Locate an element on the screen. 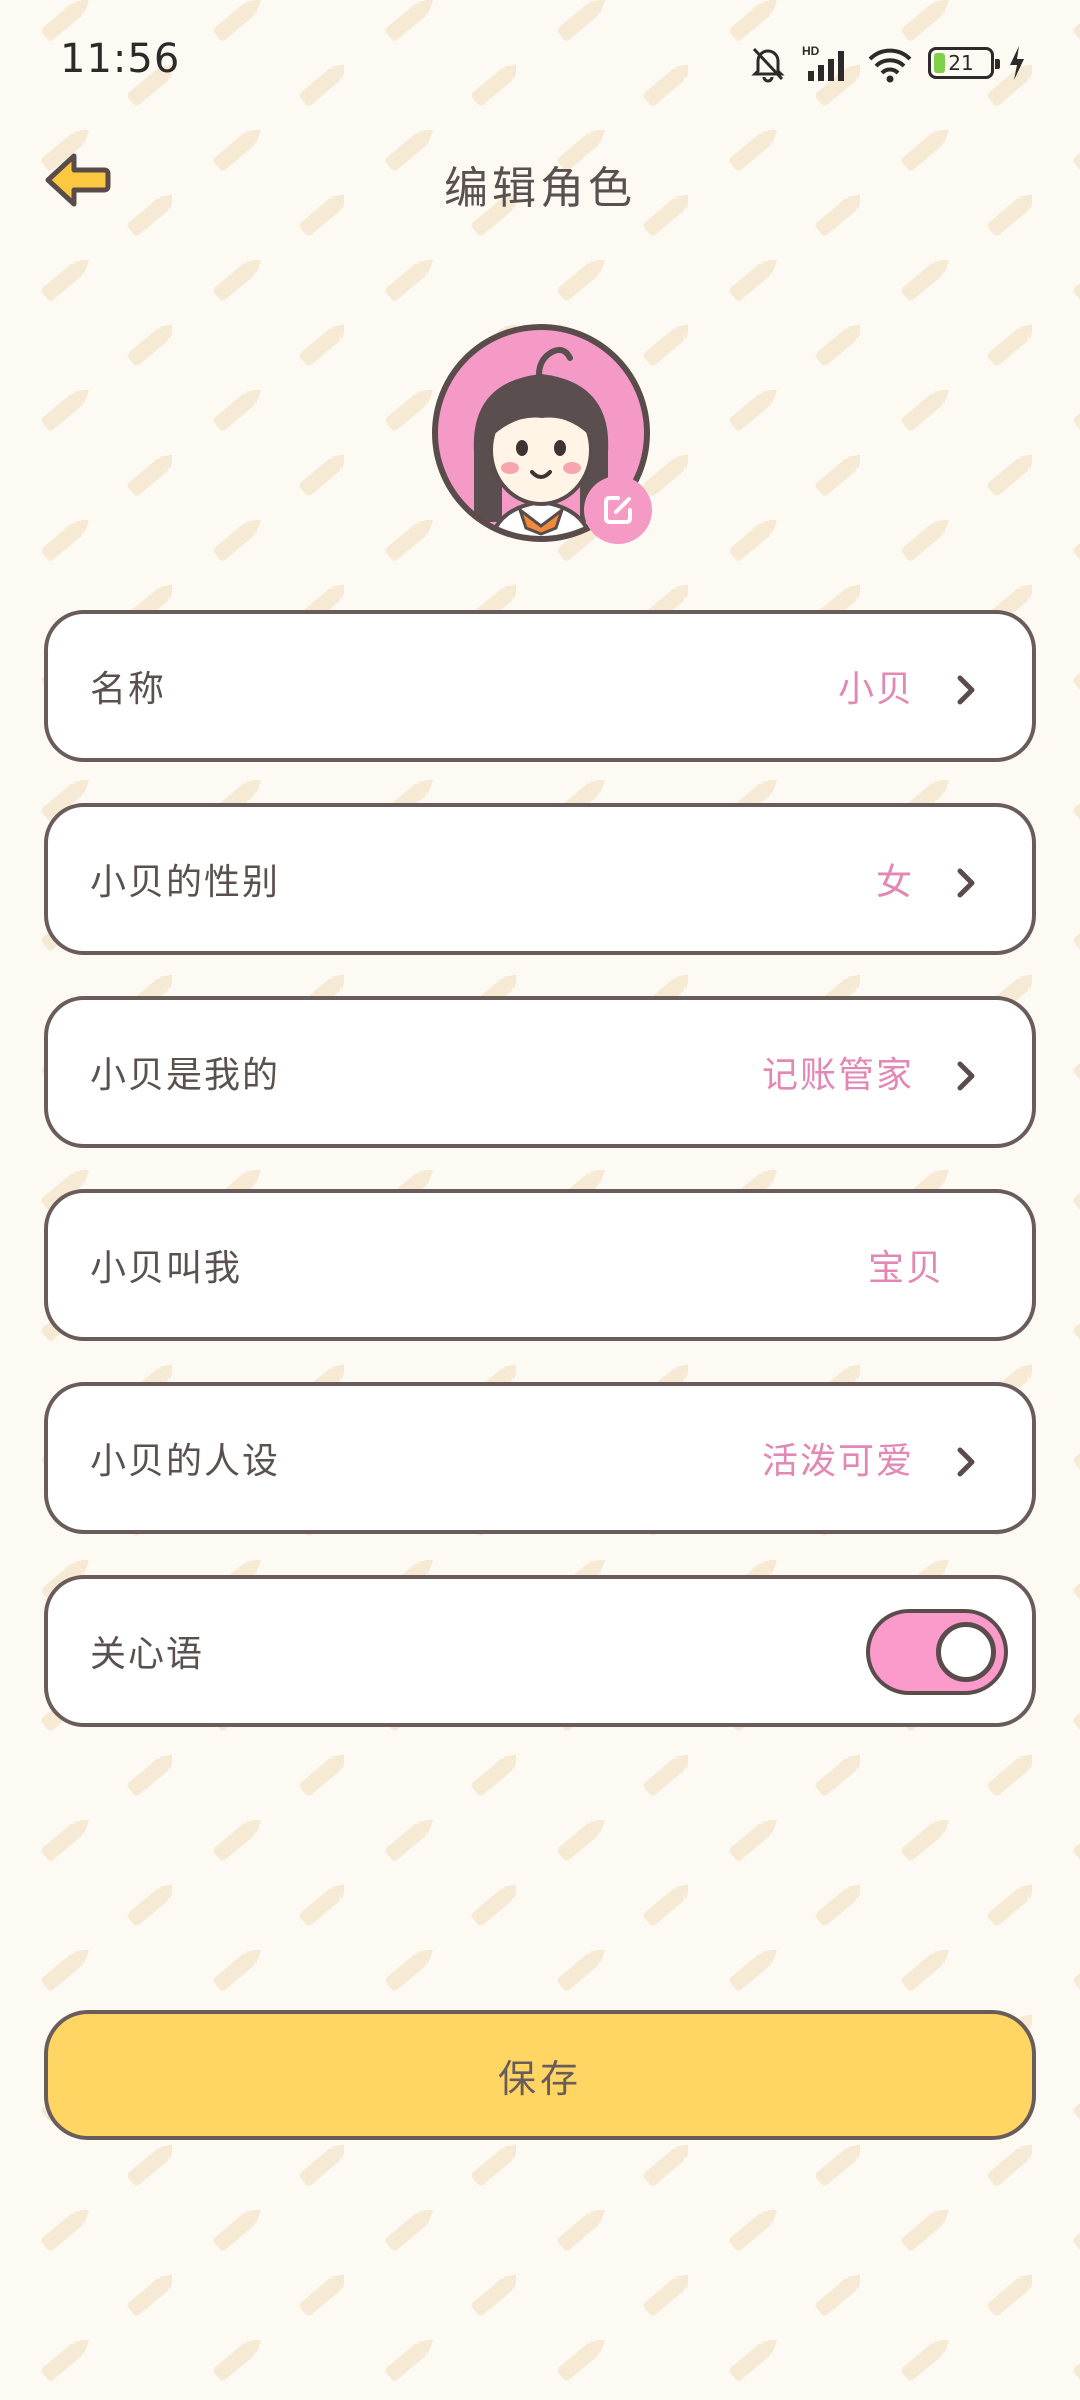 The height and width of the screenshot is (2400, 1080). row-value: 活泼可爱 is located at coordinates (837, 1461).